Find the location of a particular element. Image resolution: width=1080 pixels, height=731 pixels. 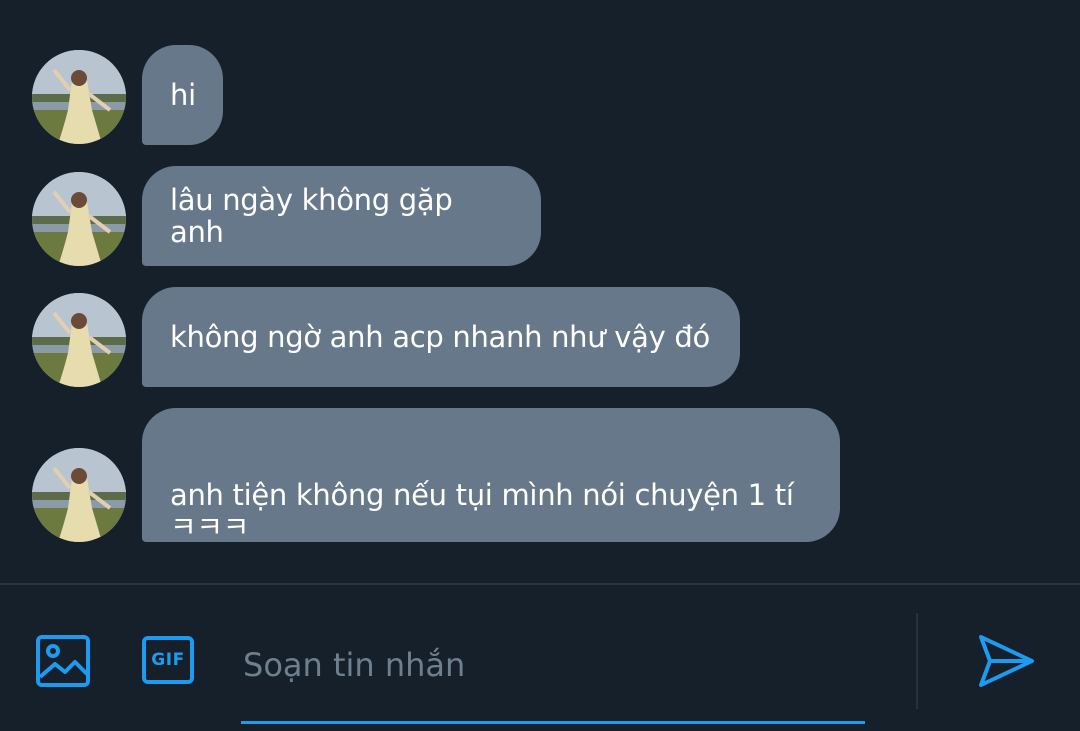

message-bubble: không ngờ anh acp nhanh như vậy đó is located at coordinates (441, 337).